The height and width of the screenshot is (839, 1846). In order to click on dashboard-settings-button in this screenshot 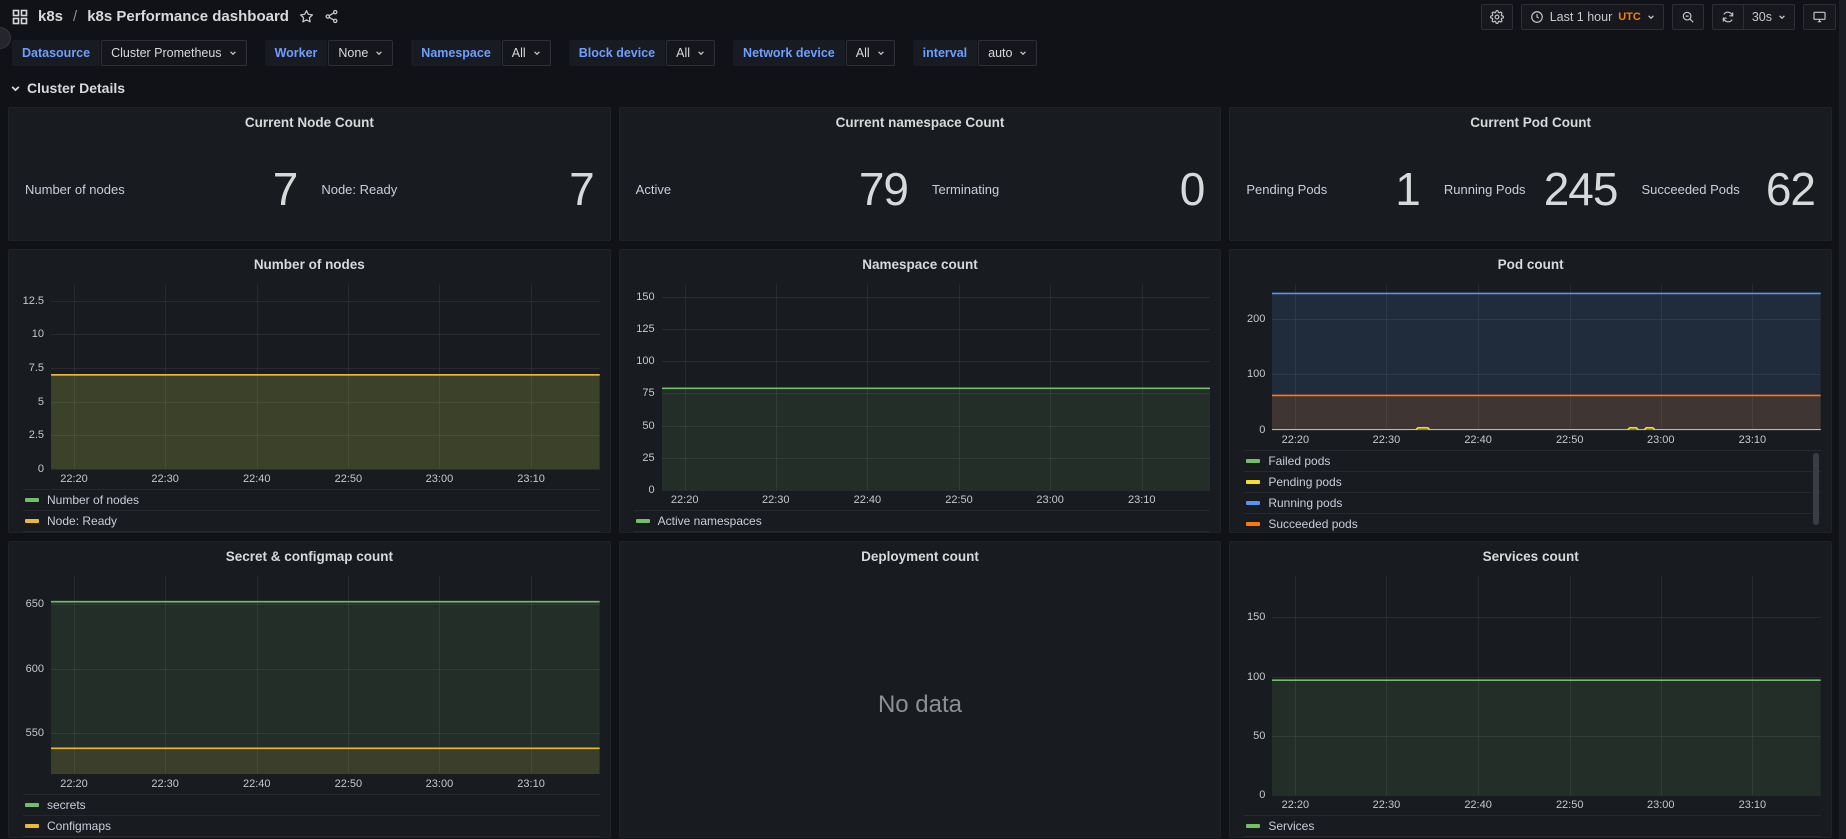, I will do `click(1496, 16)`.